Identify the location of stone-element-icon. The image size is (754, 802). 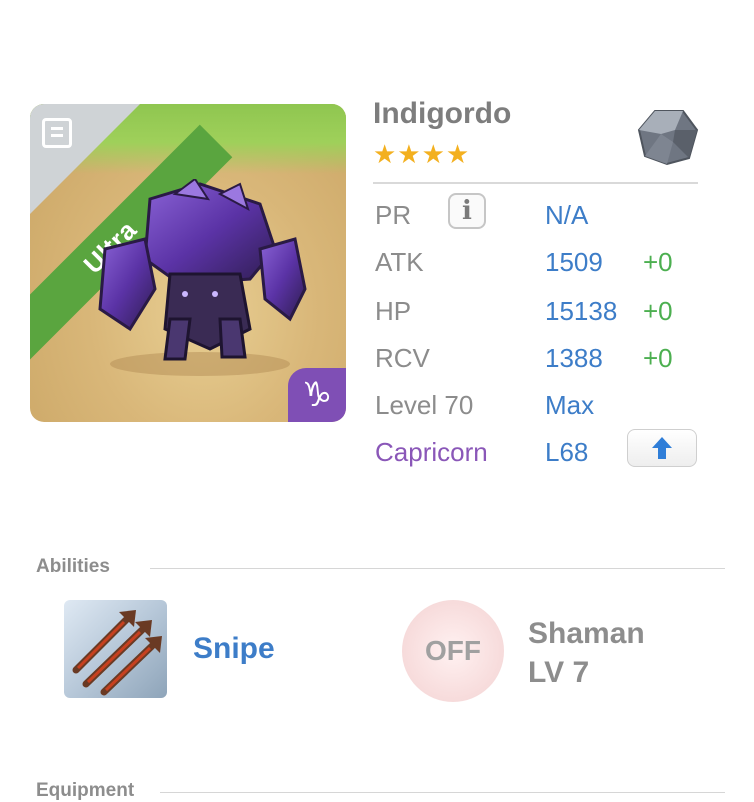
(668, 138).